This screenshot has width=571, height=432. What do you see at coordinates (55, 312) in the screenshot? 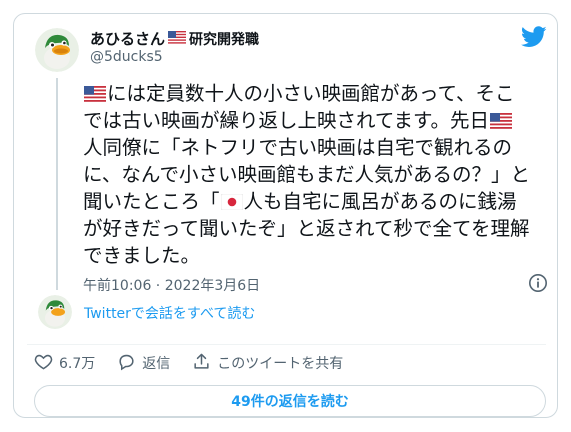
I see `avatar-small` at bounding box center [55, 312].